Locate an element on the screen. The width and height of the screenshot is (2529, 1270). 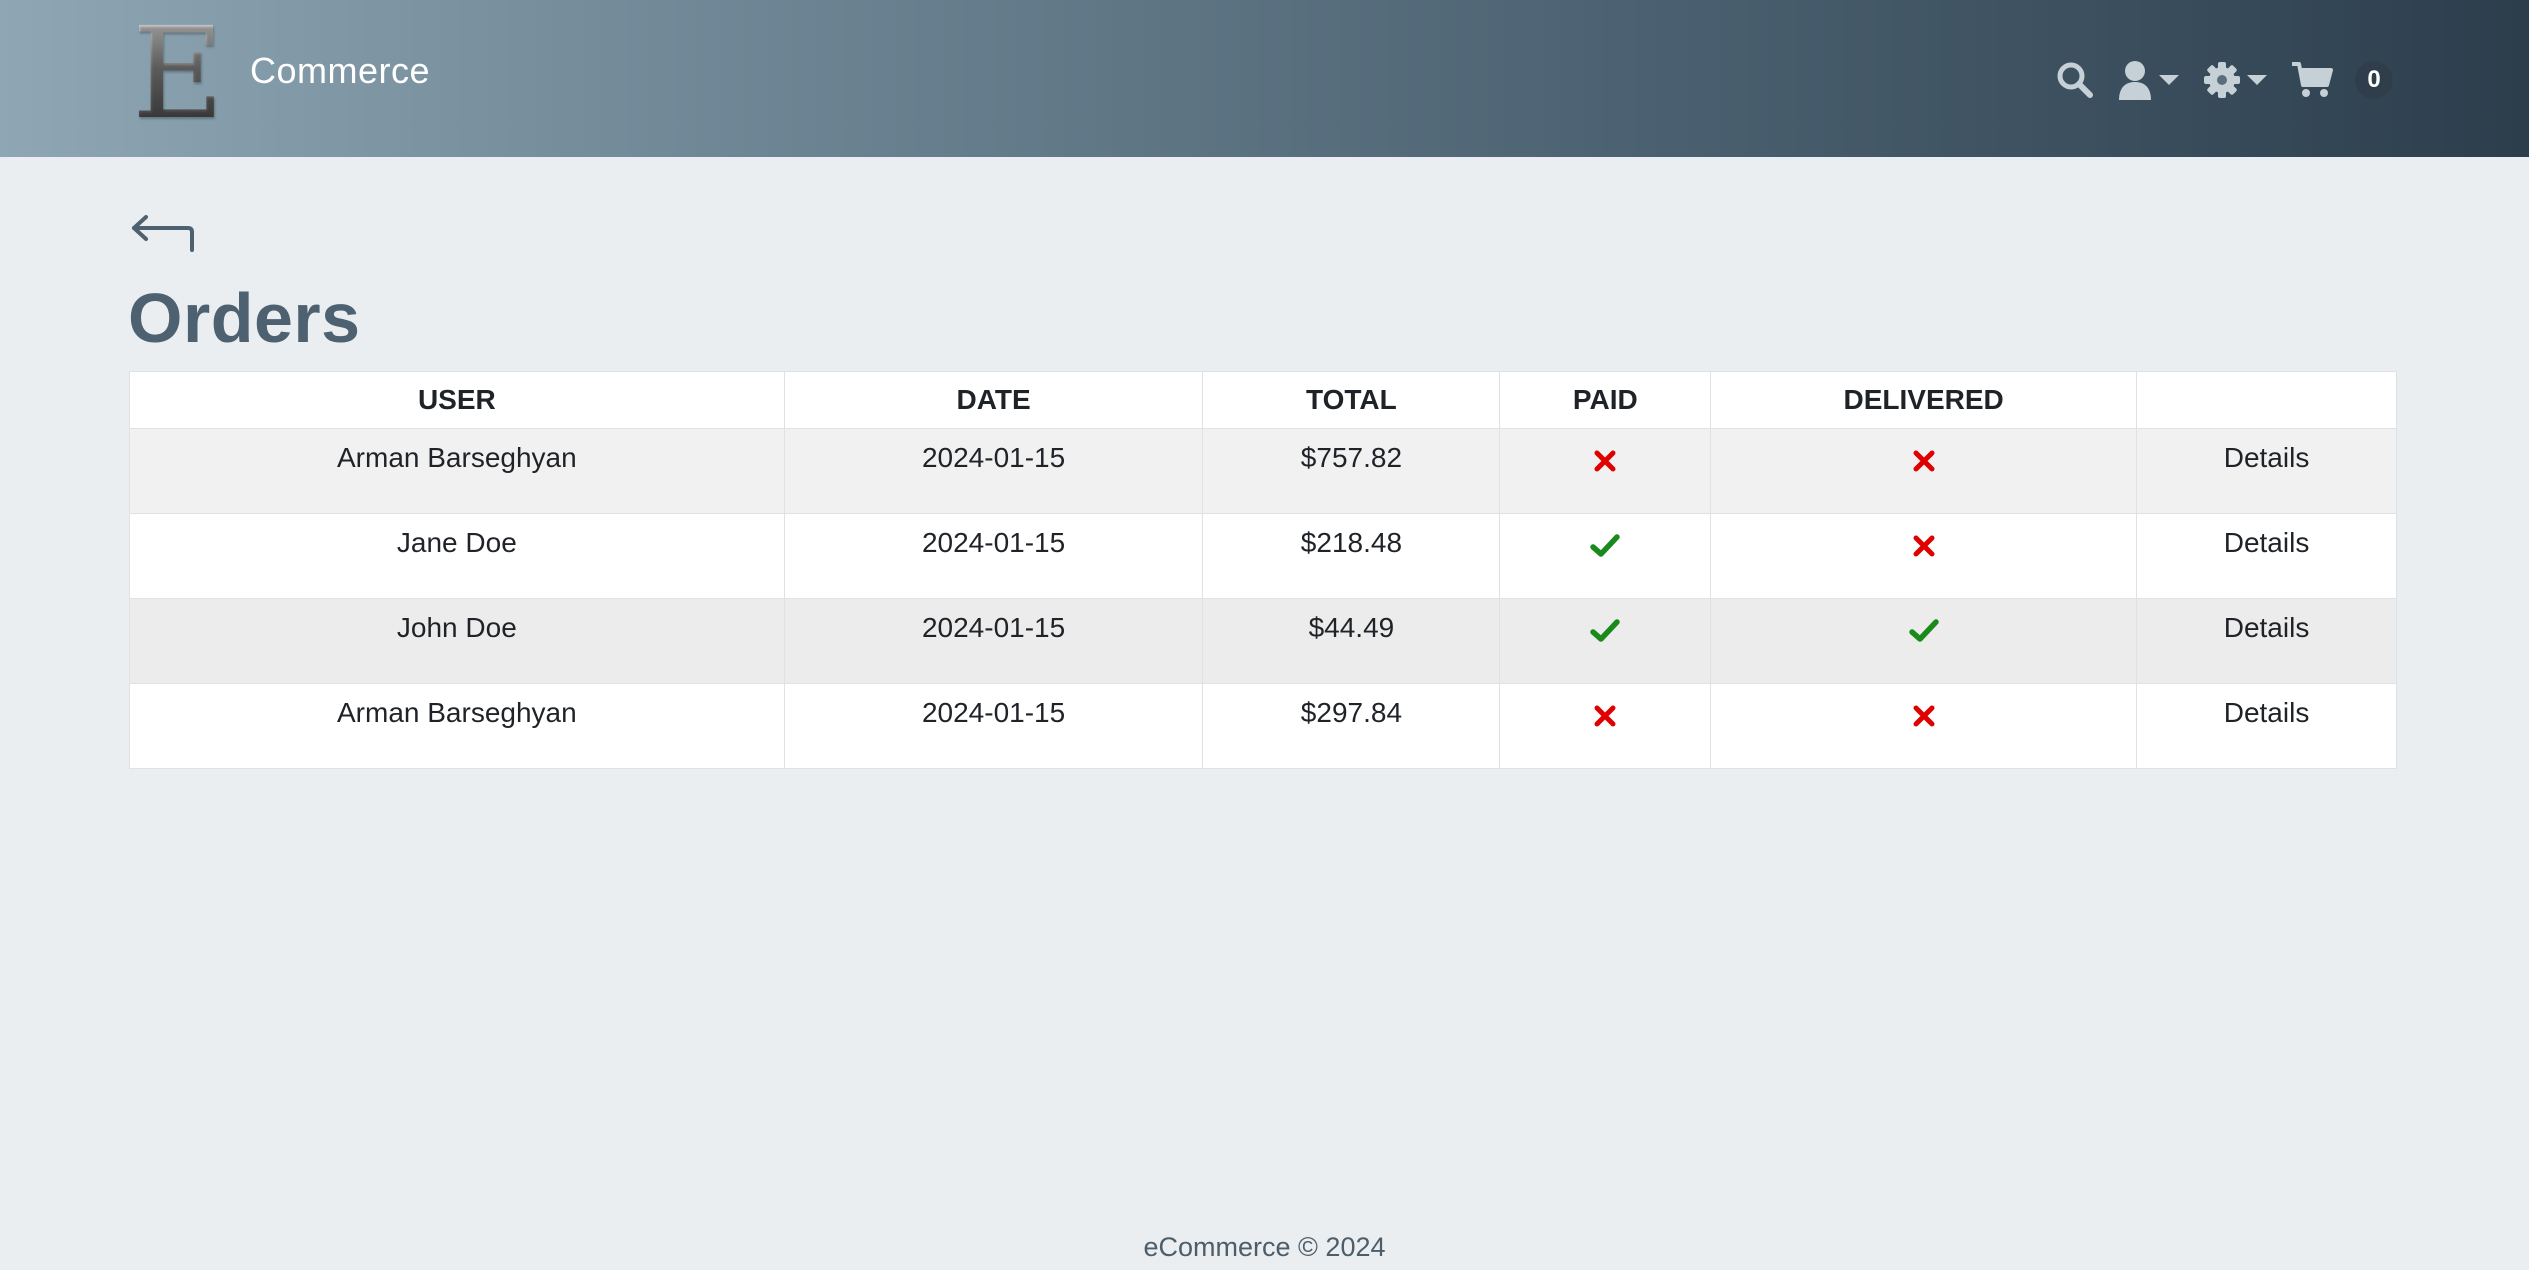
user-menu-dropdown is located at coordinates (2149, 80).